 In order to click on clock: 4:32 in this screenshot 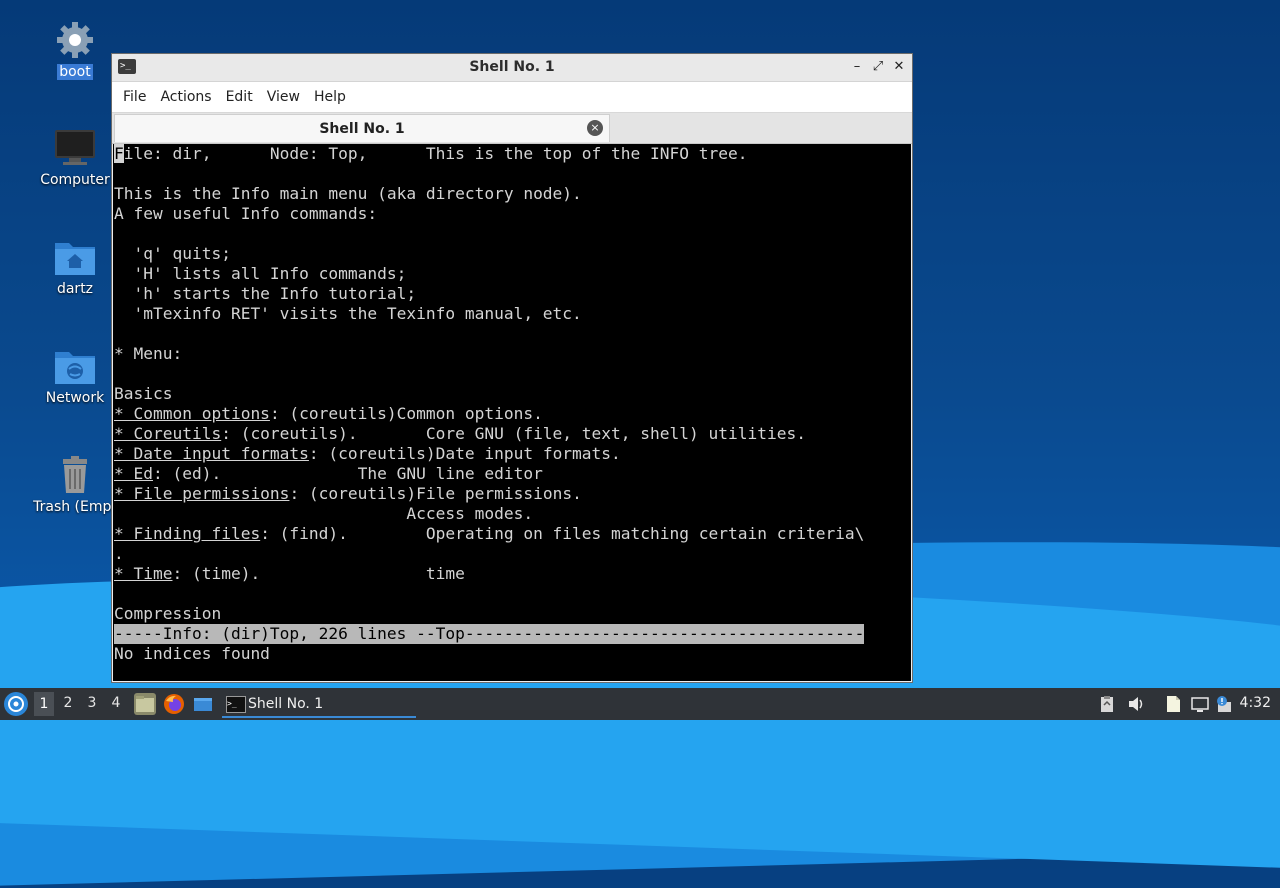, I will do `click(1255, 703)`.